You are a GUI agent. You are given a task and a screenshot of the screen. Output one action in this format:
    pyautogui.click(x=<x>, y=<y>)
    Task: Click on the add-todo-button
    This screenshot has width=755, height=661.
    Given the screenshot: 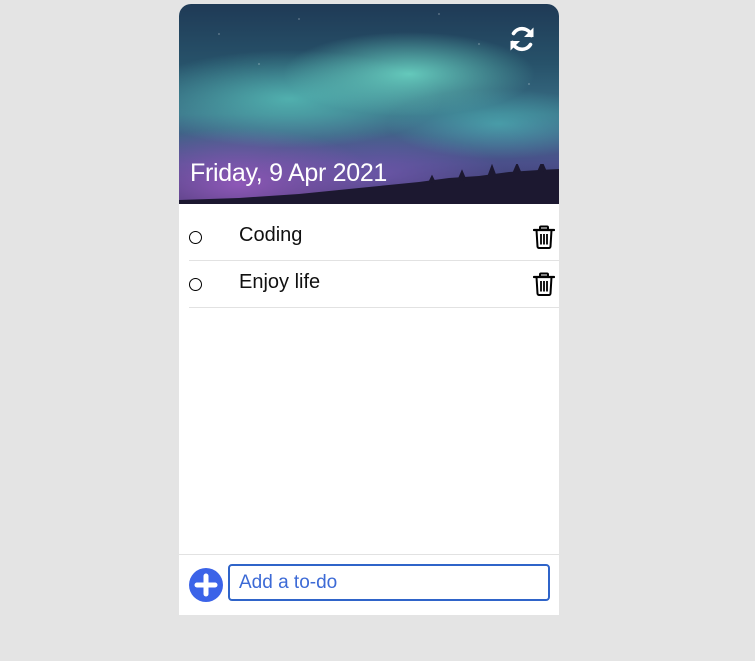 What is the action you would take?
    pyautogui.click(x=206, y=585)
    